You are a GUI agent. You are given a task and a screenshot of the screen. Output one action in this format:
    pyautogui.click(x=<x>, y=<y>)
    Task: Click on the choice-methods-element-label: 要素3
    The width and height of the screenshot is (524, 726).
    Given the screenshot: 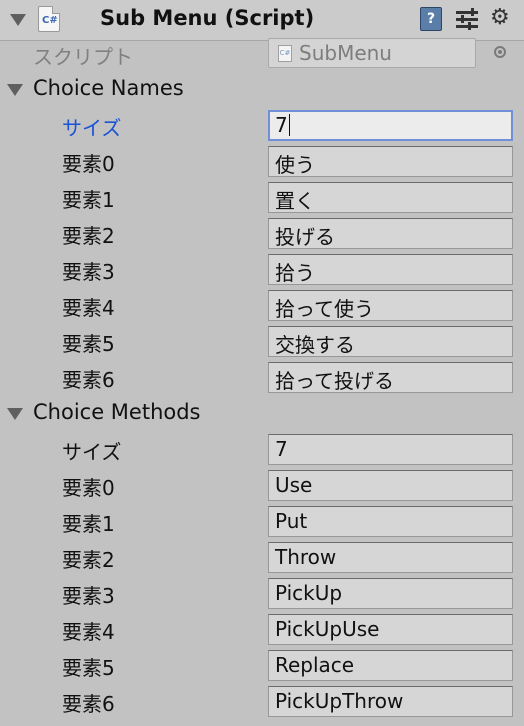 What is the action you would take?
    pyautogui.click(x=88, y=596)
    